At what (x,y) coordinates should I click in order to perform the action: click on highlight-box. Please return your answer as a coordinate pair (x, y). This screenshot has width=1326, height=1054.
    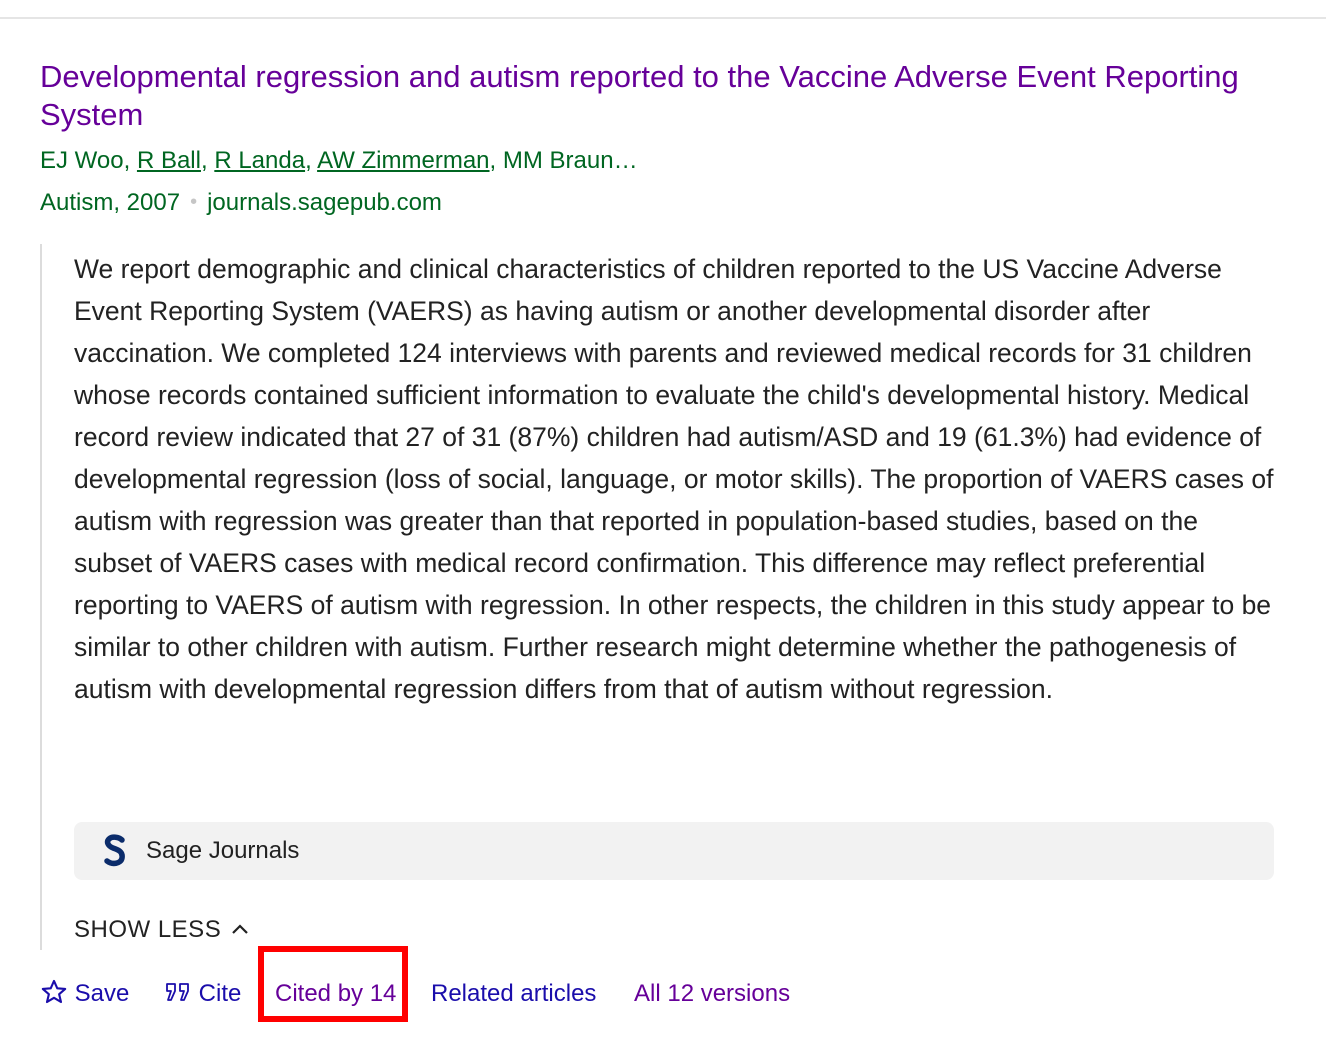
    Looking at the image, I should click on (333, 984).